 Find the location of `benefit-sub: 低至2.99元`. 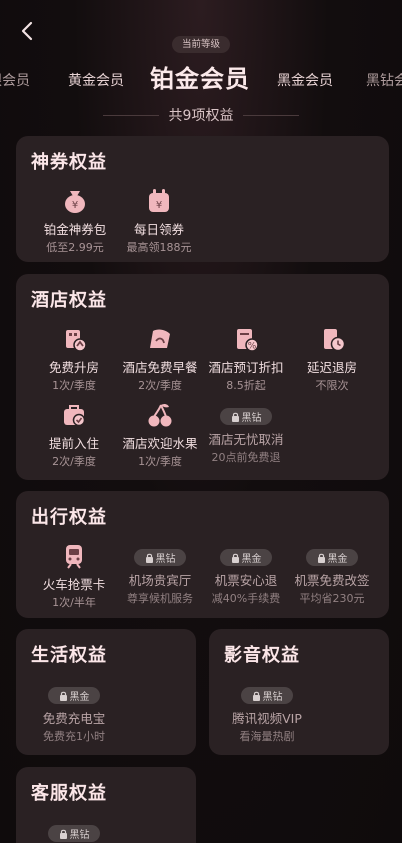

benefit-sub: 低至2.99元 is located at coordinates (75, 247).